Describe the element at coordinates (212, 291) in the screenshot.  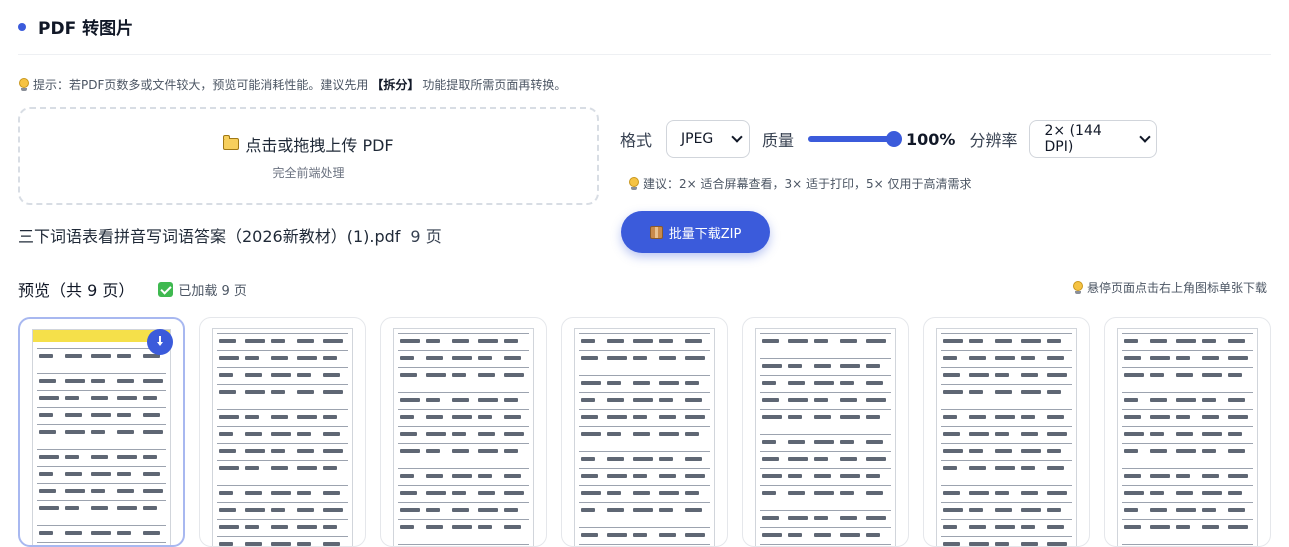
I see `loaded-text: 已加载 9 页` at that location.